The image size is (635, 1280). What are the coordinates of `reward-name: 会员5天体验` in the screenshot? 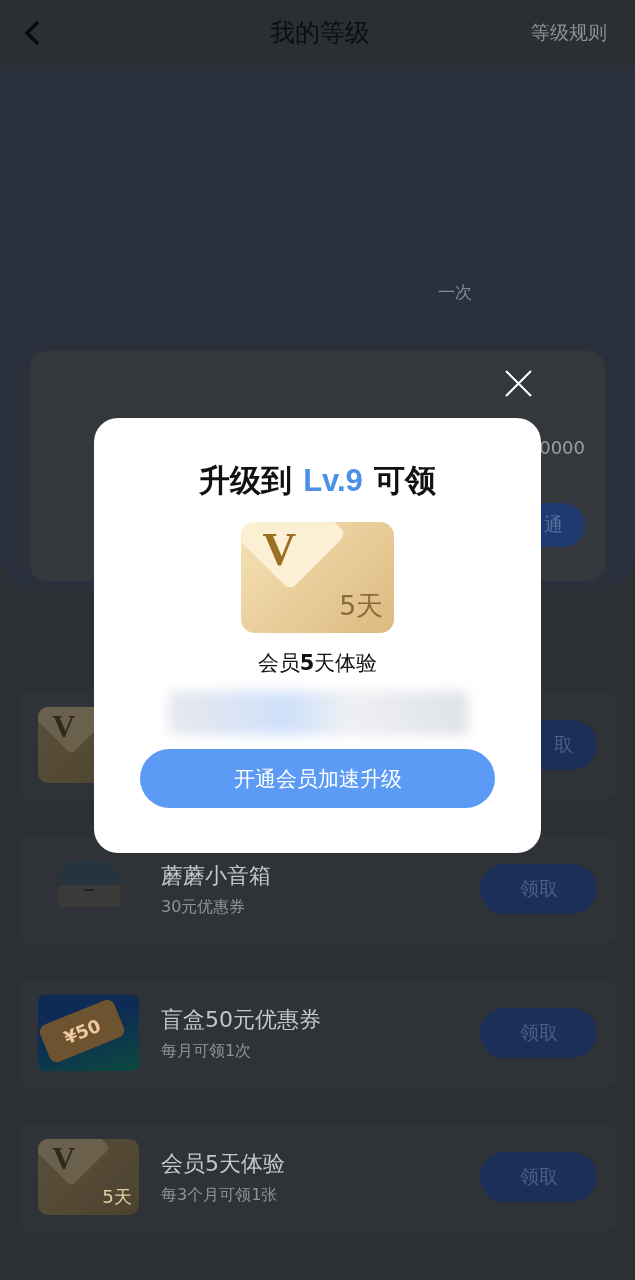 It's located at (317, 663).